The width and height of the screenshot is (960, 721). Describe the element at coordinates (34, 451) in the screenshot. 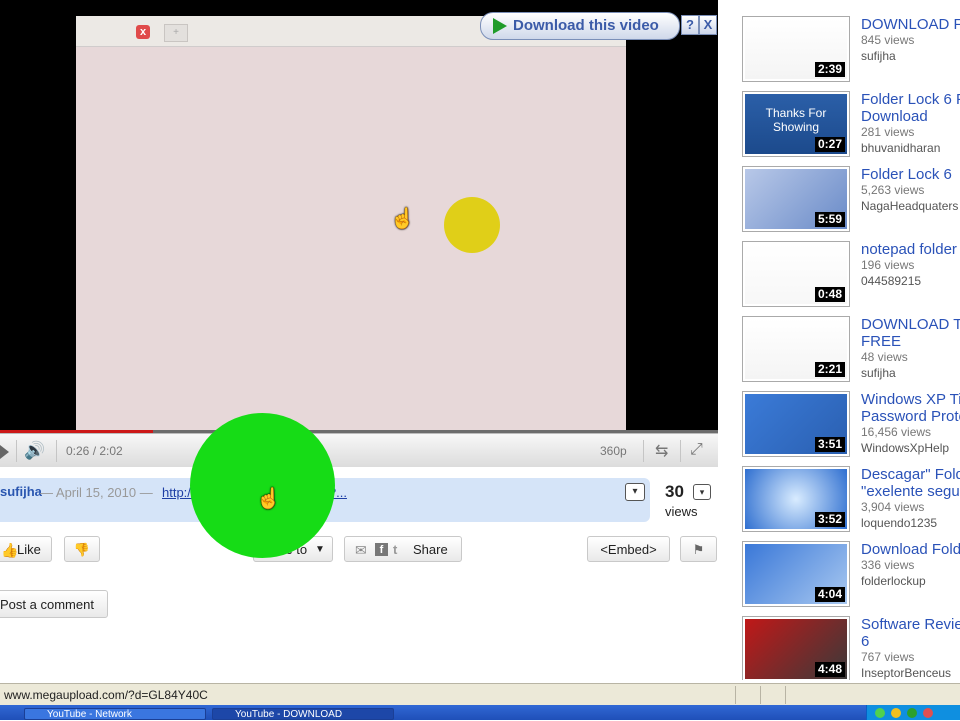

I see `volume-icon: 🔊` at that location.